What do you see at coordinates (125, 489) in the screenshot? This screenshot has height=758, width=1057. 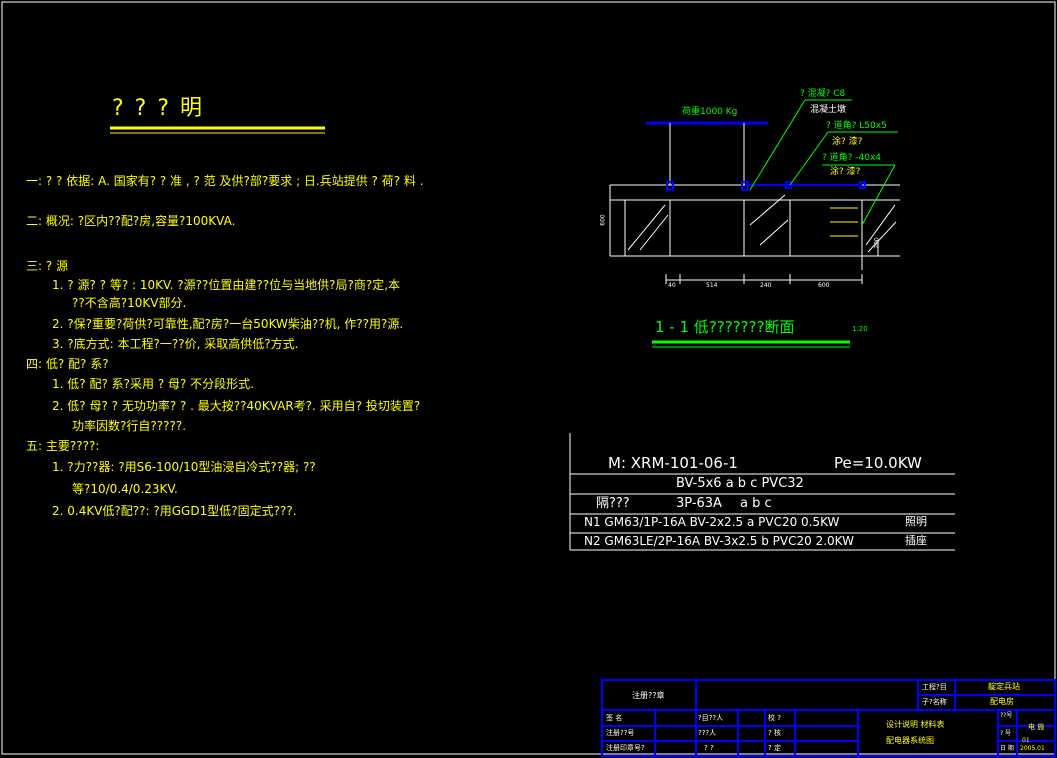 I see `note-section-5-item-1b: 等?10/0.4/0.23KV.` at bounding box center [125, 489].